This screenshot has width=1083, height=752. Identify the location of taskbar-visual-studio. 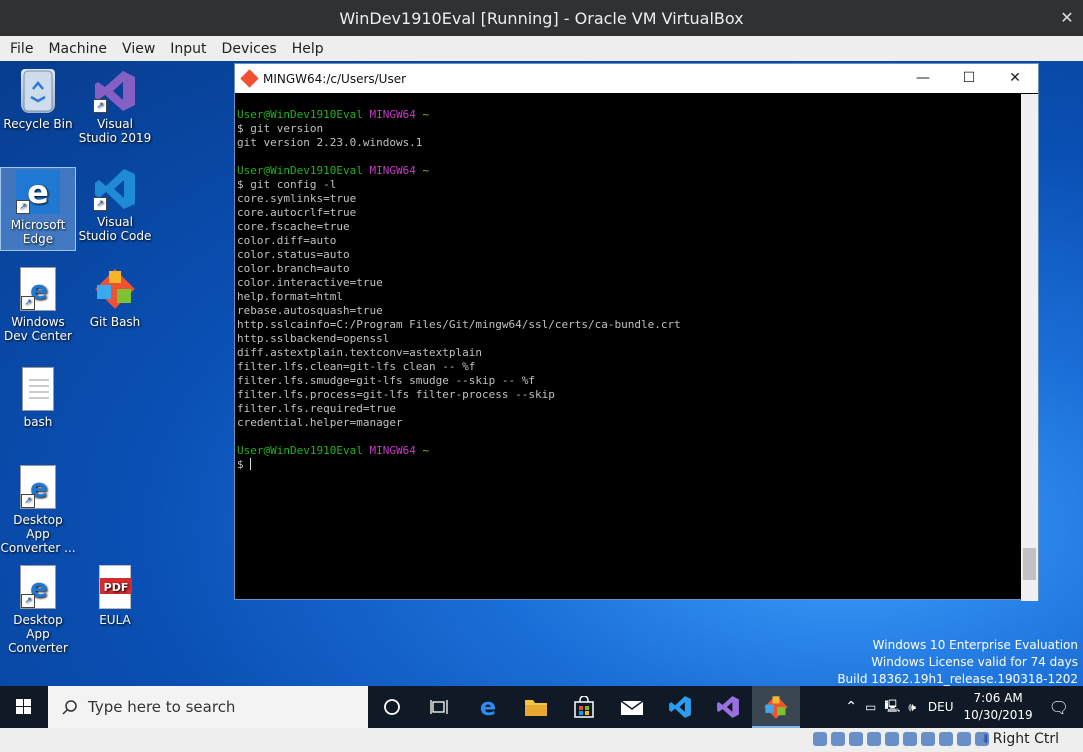
(728, 707).